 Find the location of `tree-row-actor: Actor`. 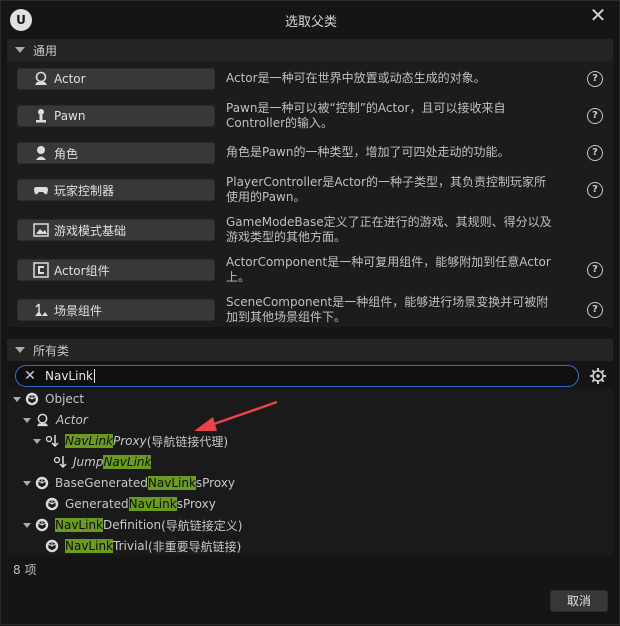

tree-row-actor: Actor is located at coordinates (55, 420).